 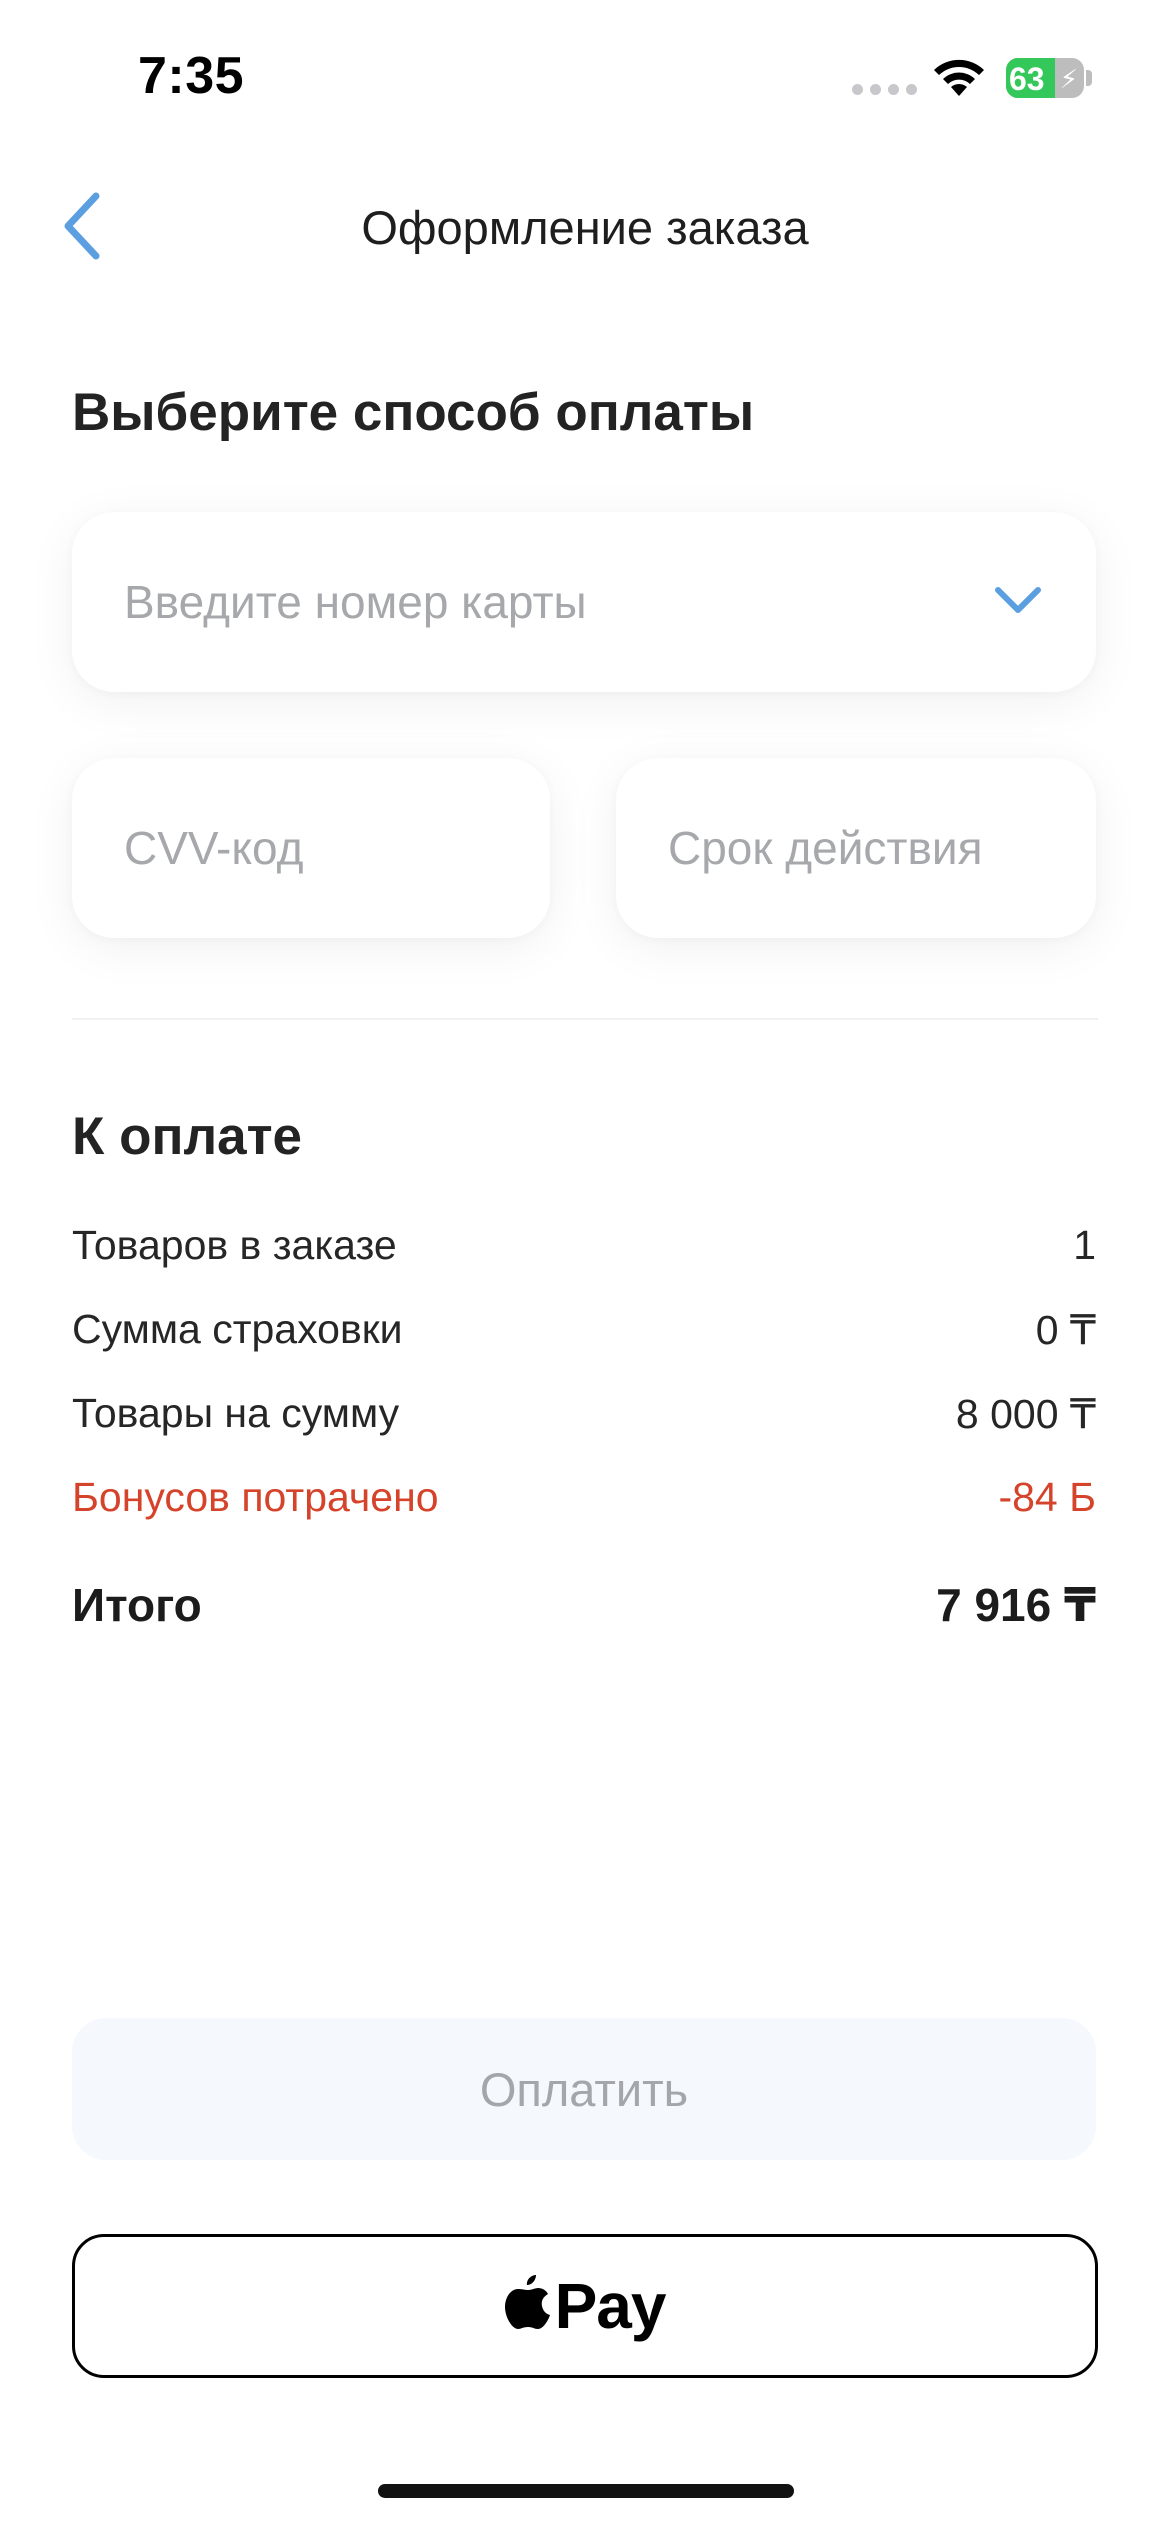 I want to click on apple-pay-label: Pay, so click(x=610, y=2306).